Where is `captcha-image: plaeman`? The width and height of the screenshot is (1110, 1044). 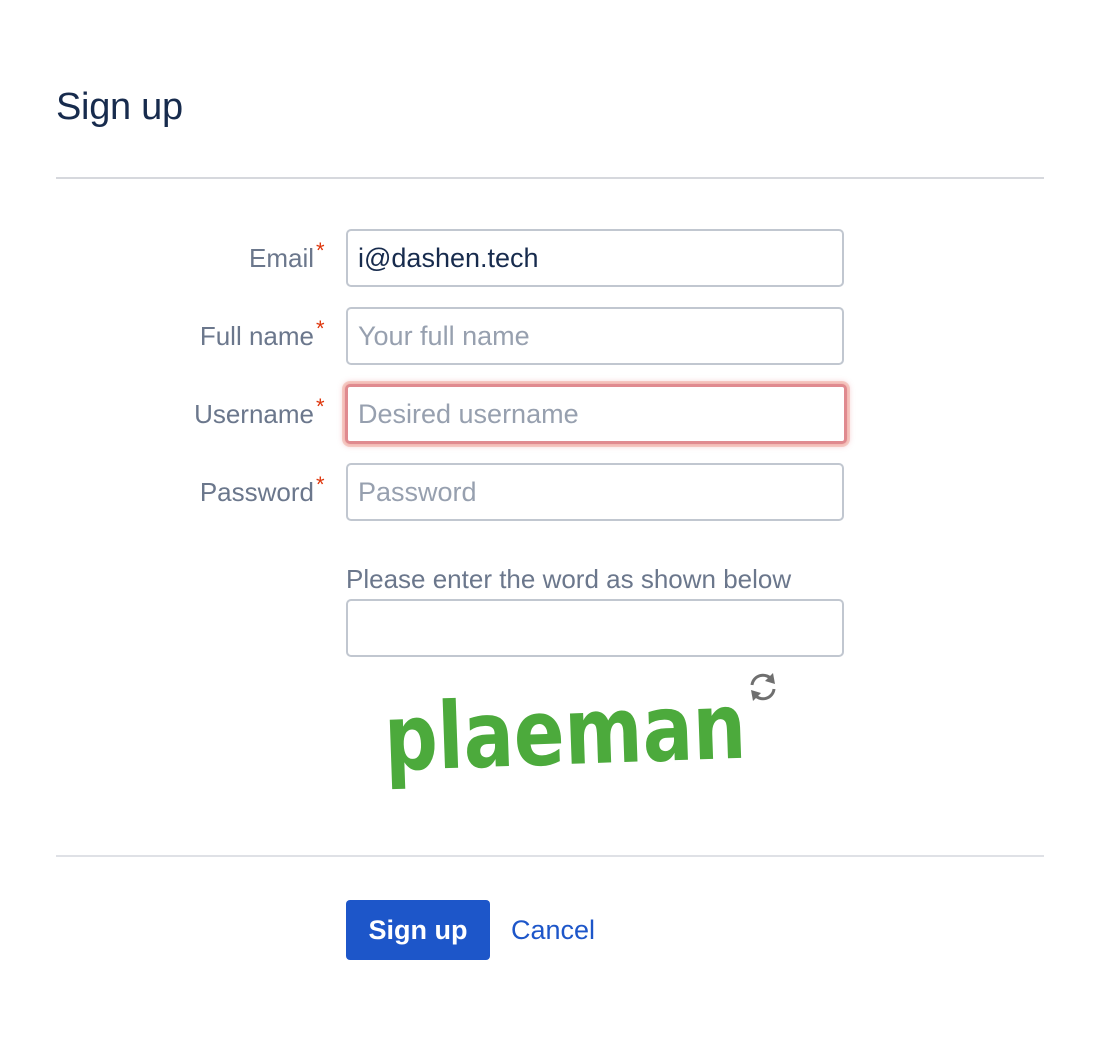
captcha-image: plaeman is located at coordinates (565, 732).